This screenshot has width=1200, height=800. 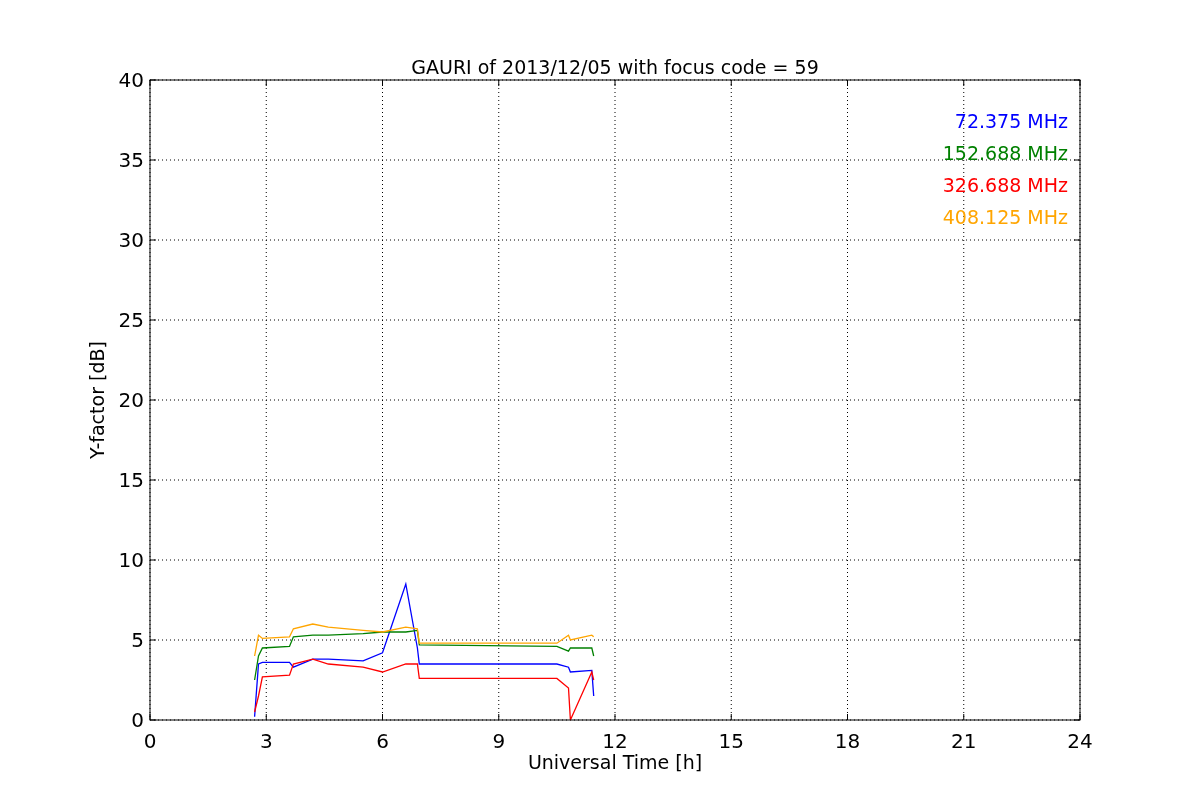 I want to click on tick-label: 6, so click(x=382, y=741).